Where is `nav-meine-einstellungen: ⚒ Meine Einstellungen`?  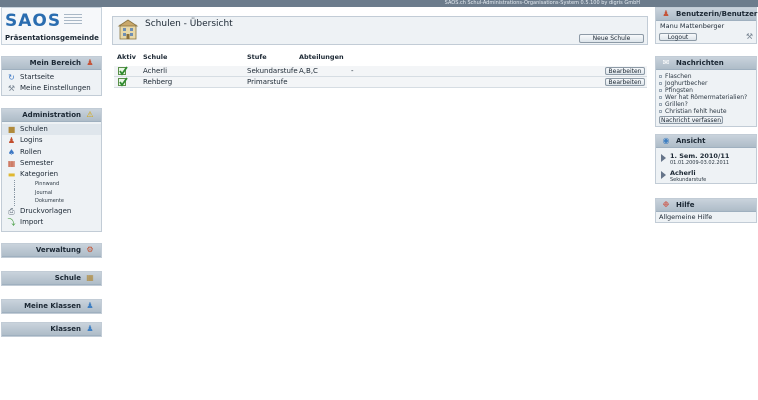
nav-meine-einstellungen: ⚒ Meine Einstellungen is located at coordinates (51, 88).